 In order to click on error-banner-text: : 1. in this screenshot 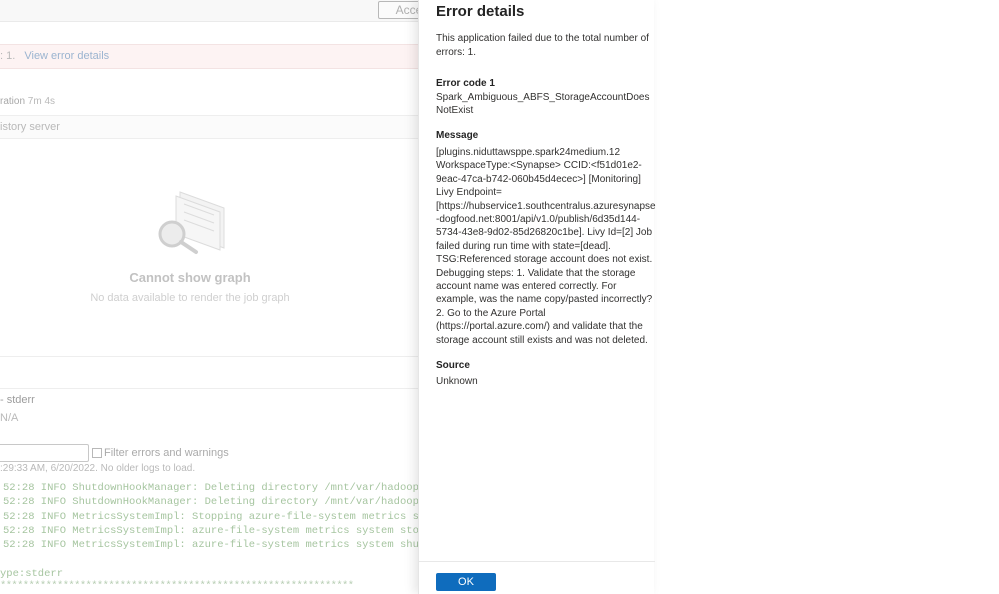, I will do `click(8, 56)`.